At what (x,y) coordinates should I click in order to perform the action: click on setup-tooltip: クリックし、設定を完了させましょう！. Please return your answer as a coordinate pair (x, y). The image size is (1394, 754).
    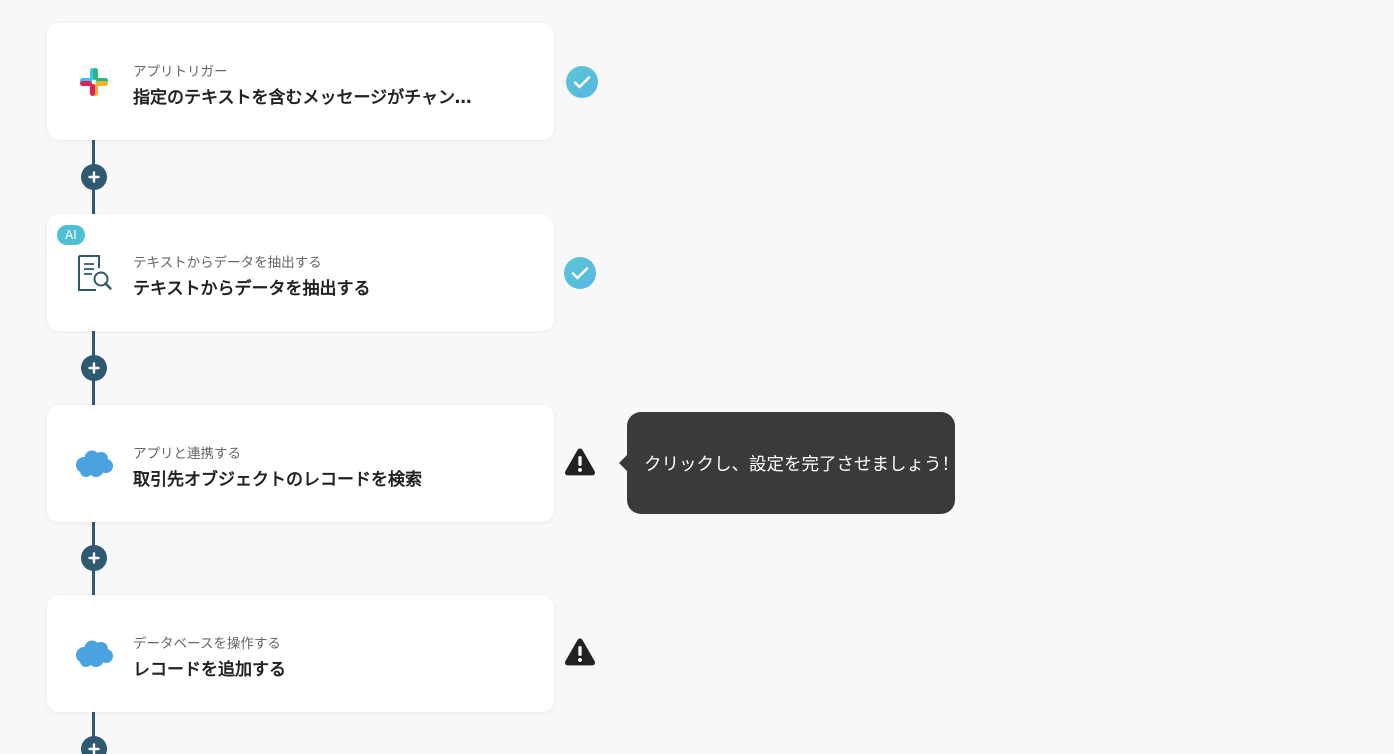
    Looking at the image, I should click on (789, 463).